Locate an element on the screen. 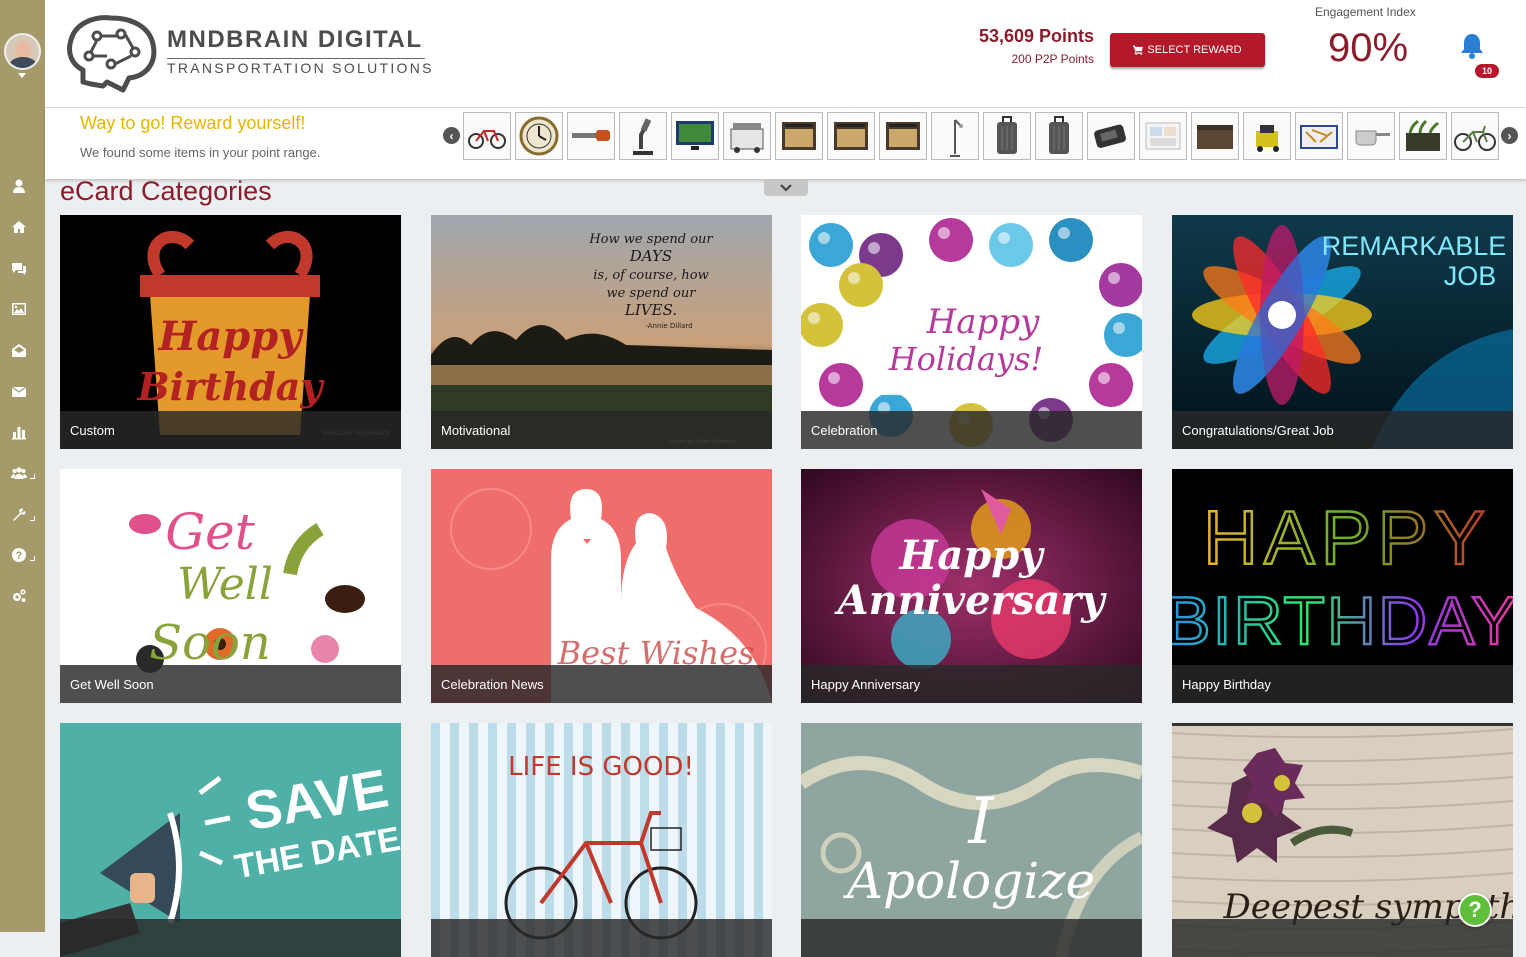  sidebar: ? is located at coordinates (22, 466).